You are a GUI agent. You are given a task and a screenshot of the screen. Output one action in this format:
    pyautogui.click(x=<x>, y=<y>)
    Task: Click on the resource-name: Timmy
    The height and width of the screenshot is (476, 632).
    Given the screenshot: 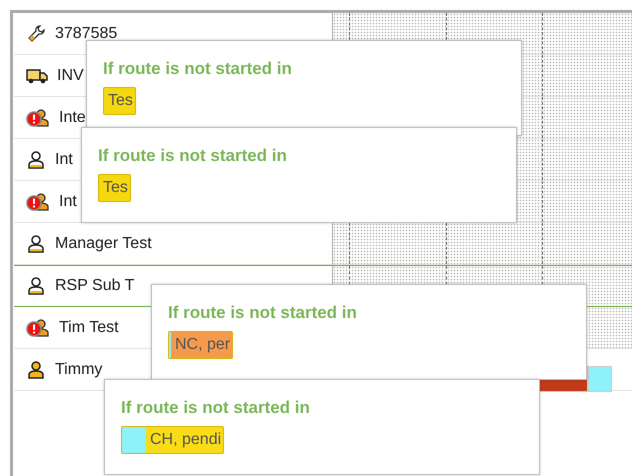 What is the action you would take?
    pyautogui.click(x=78, y=369)
    